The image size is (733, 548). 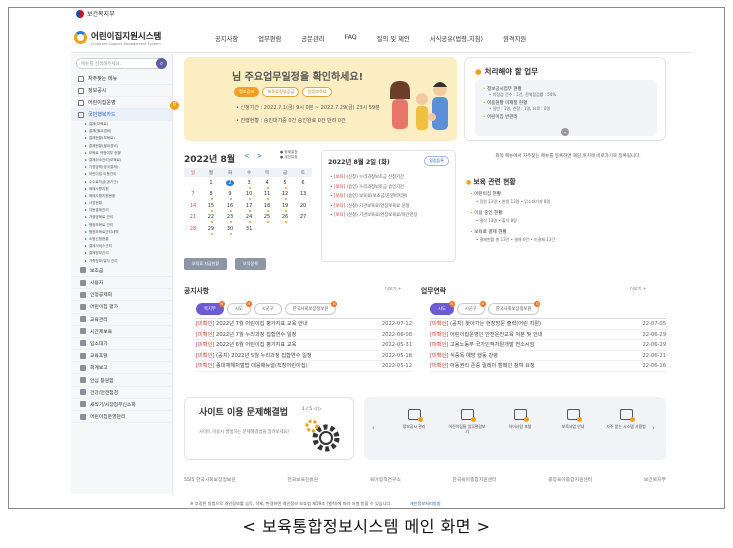 What do you see at coordinates (638, 289) in the screenshot?
I see `work-more-link: 더보기 +` at bounding box center [638, 289].